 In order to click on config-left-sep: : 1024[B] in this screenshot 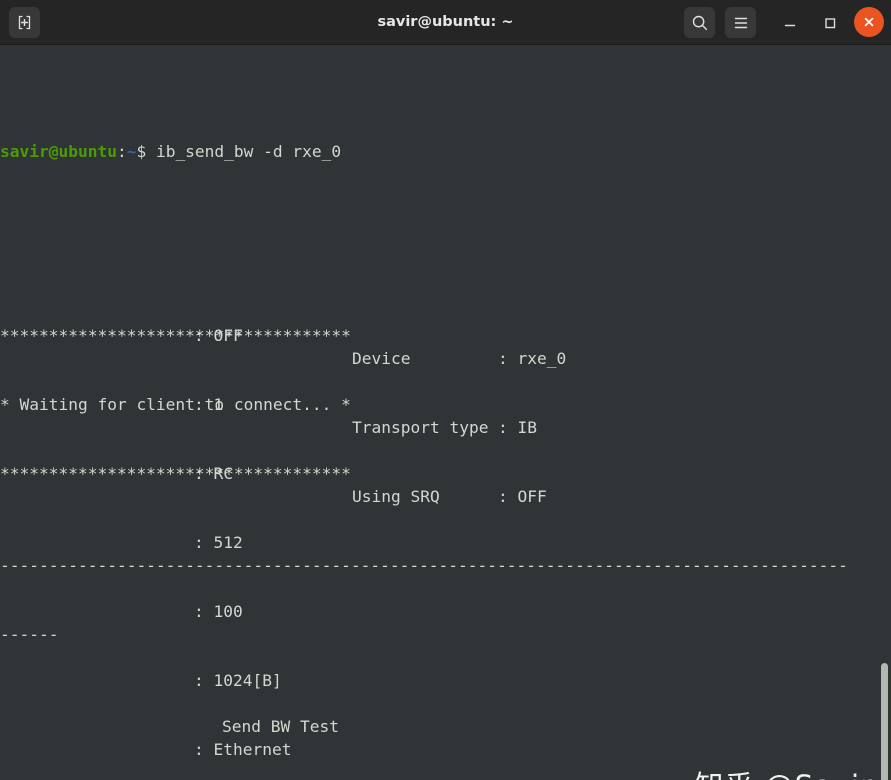, I will do `click(238, 680)`.